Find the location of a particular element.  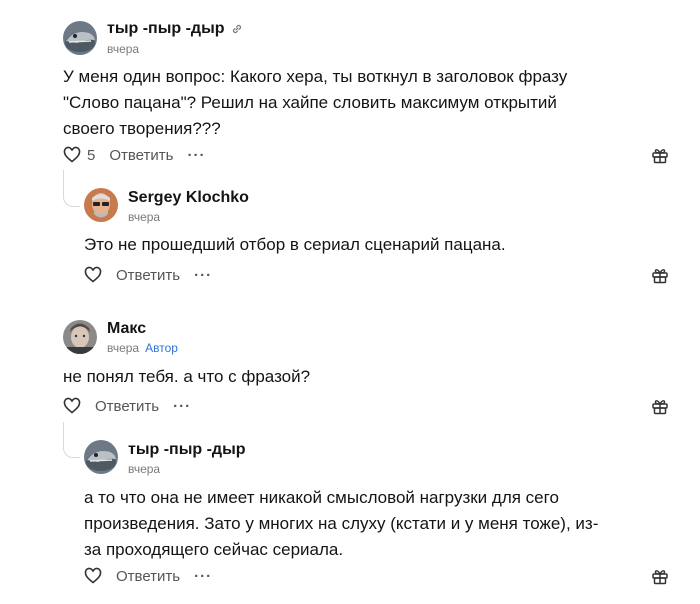

author-badge: Автор is located at coordinates (161, 348).